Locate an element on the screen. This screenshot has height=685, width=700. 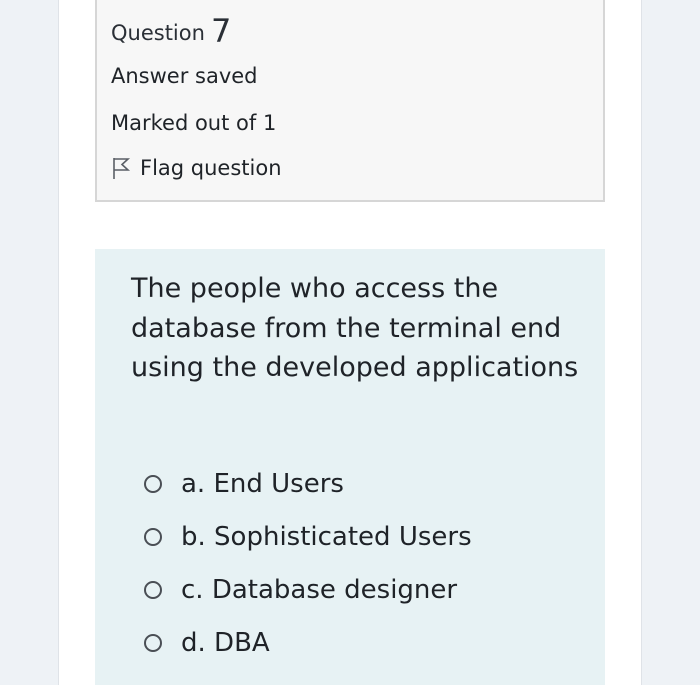
question-label: Question is located at coordinates (158, 33).